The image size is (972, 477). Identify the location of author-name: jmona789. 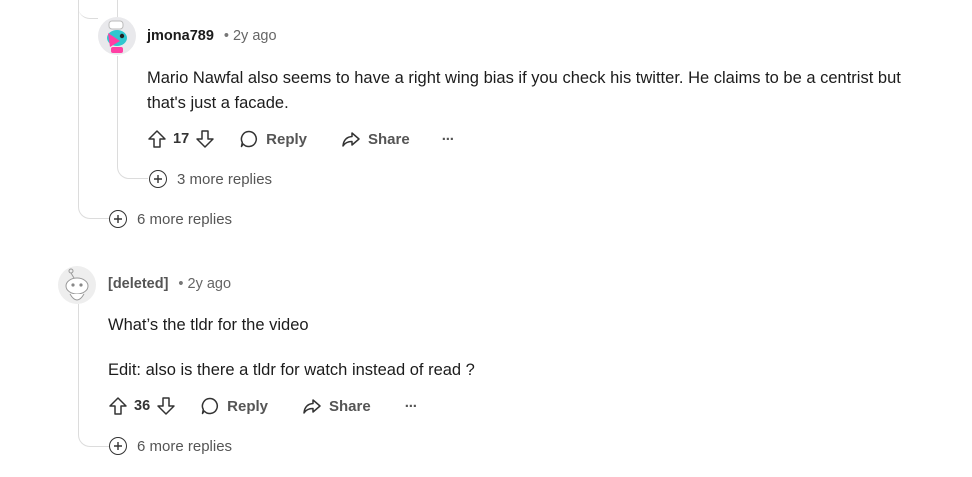
(180, 36).